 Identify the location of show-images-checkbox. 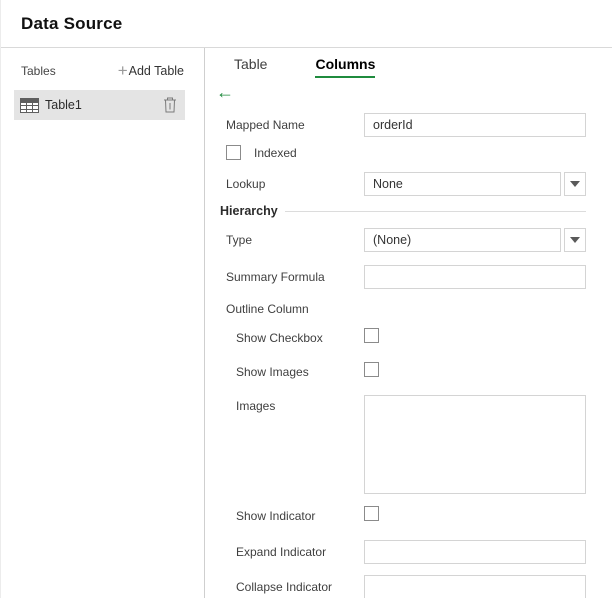
(371, 369).